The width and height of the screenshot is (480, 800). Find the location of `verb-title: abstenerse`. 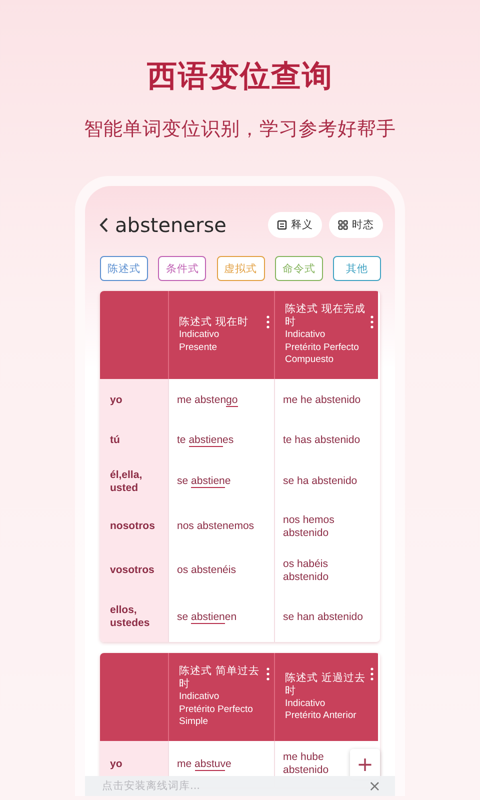

verb-title: abstenerse is located at coordinates (171, 225).